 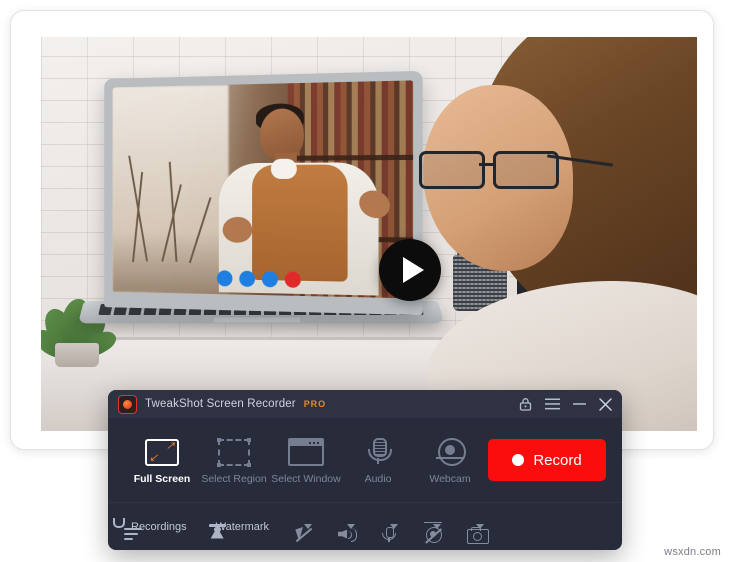 I want to click on site-watermark: wsxdn.com, so click(x=692, y=552).